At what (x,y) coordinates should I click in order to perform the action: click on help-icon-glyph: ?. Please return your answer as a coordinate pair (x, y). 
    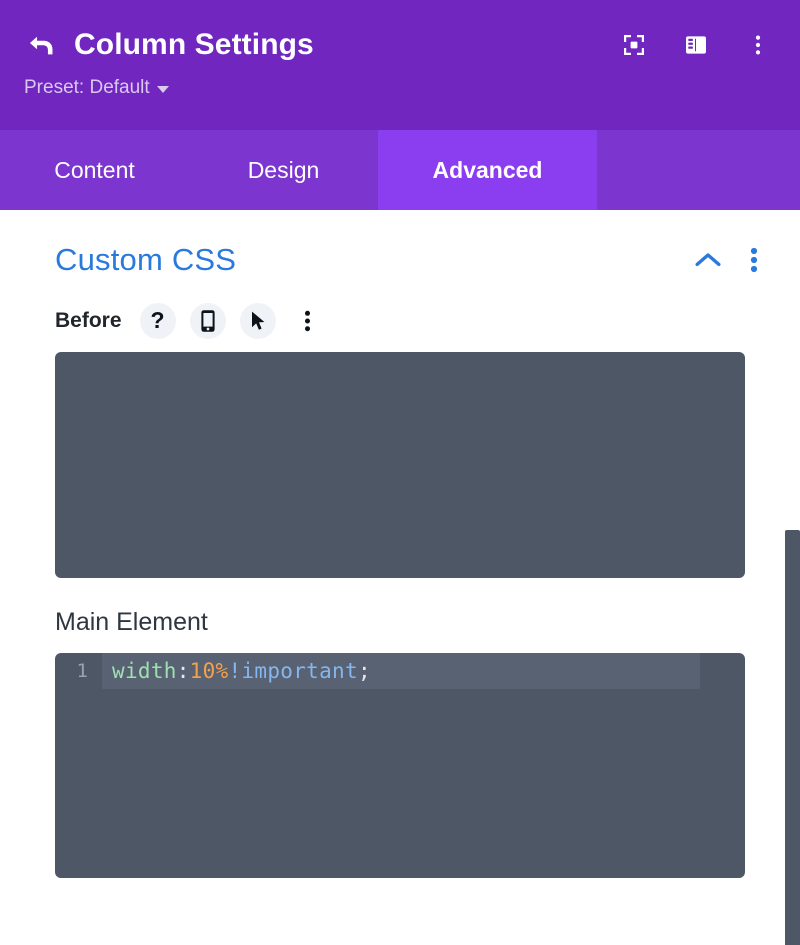
    Looking at the image, I should click on (157, 319).